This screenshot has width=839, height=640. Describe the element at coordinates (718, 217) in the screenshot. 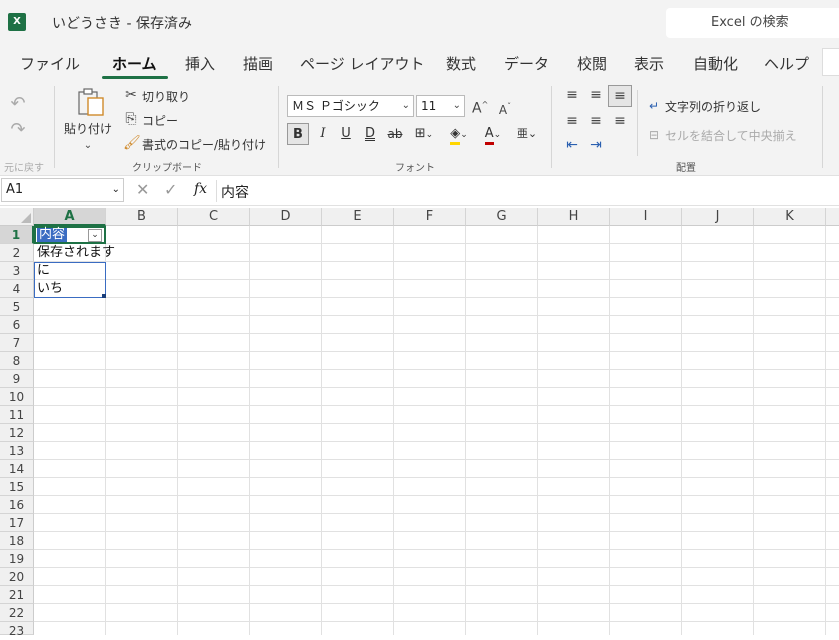

I see `column-header-j: J` at that location.